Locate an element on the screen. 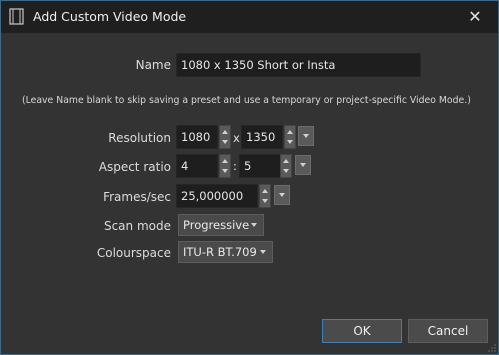 Image resolution: width=499 pixels, height=355 pixels. aspect-numerator-stepper is located at coordinates (225, 166).